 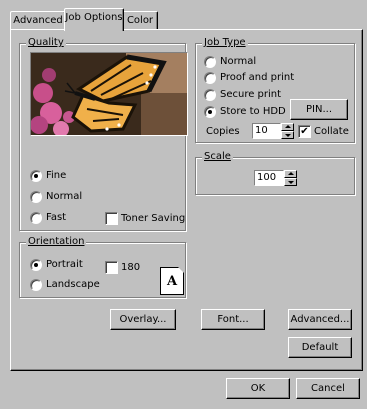 What do you see at coordinates (111, 267) in the screenshot?
I see `rotate-180-checkbox` at bounding box center [111, 267].